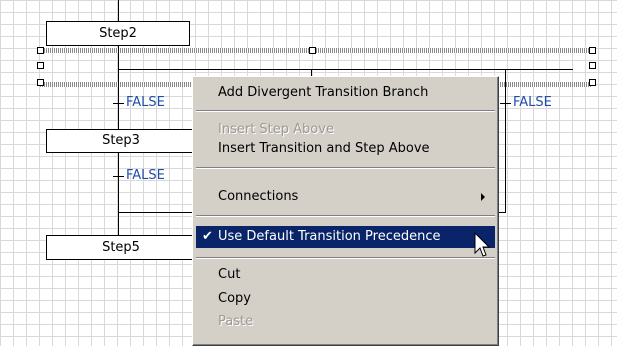 This screenshot has width=617, height=346. What do you see at coordinates (482, 244) in the screenshot?
I see `mouse-pointer-icon` at bounding box center [482, 244].